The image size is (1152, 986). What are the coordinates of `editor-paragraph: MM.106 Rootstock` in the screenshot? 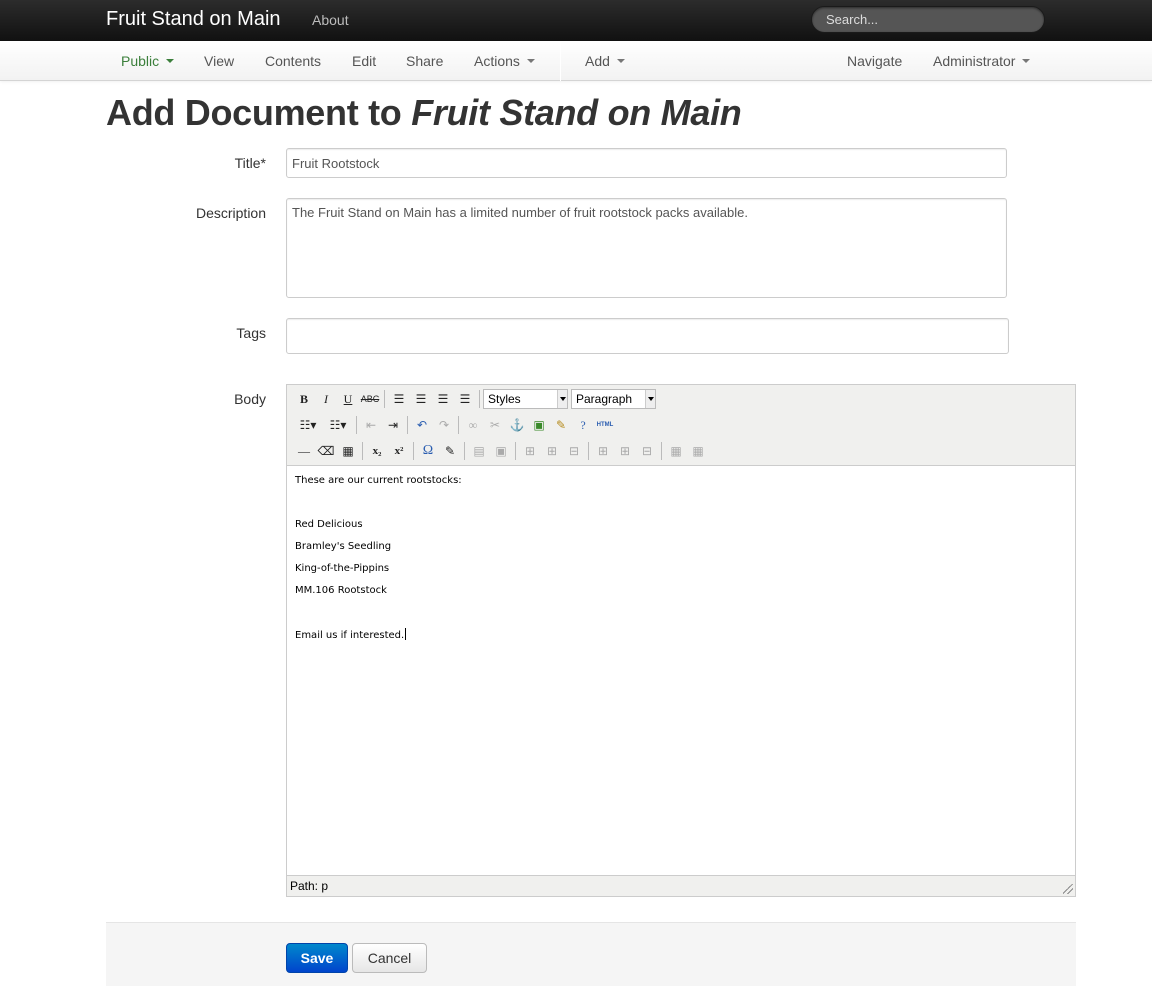 It's located at (341, 590).